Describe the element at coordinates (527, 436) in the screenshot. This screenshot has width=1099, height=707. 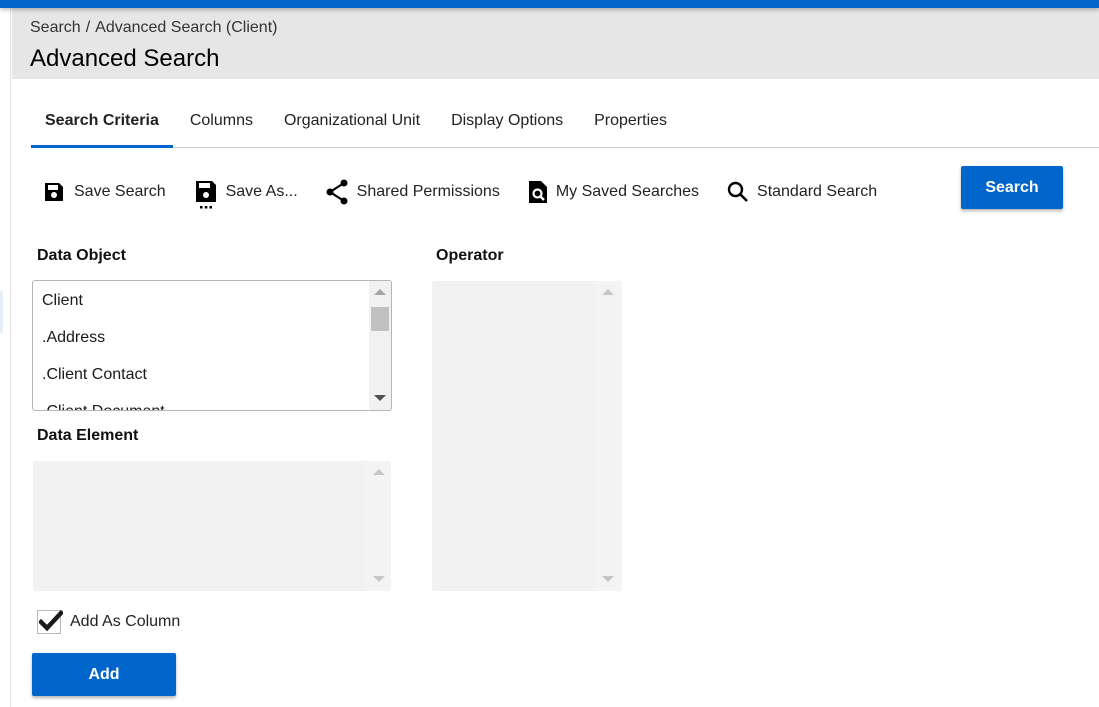
I see `operator-listbox` at that location.